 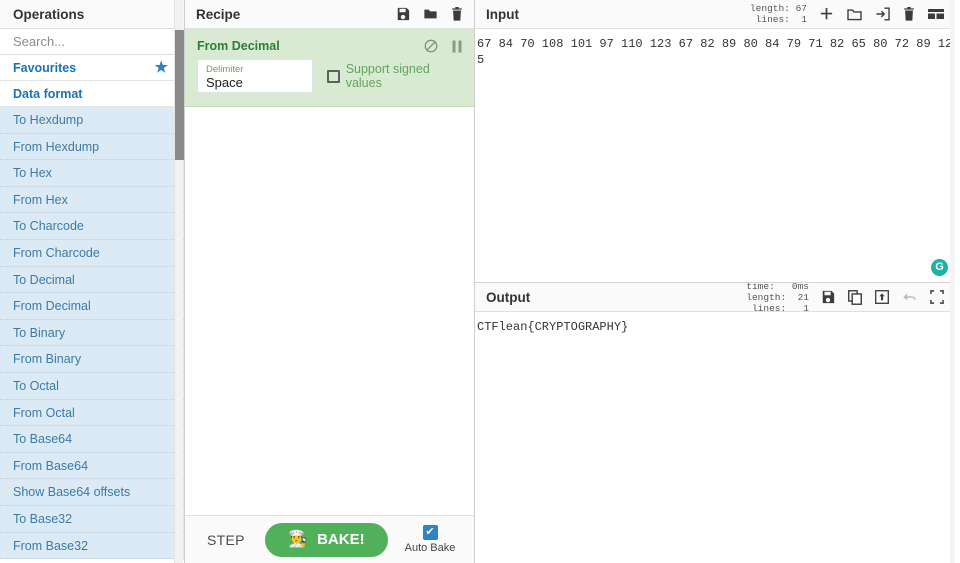 I want to click on recipe-header-icons, so click(x=429, y=14).